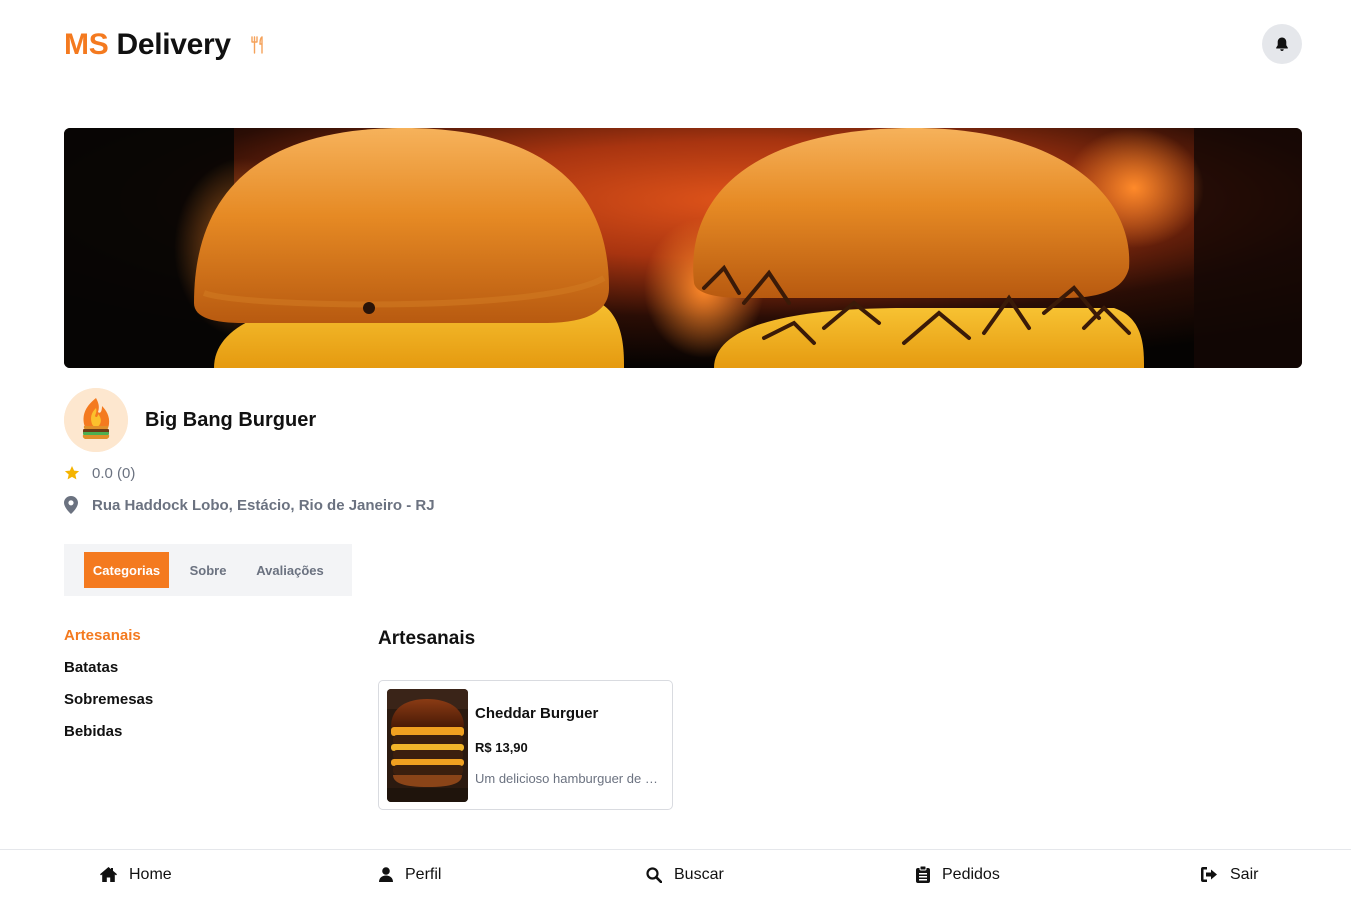  What do you see at coordinates (108, 874) in the screenshot?
I see `home-icon` at bounding box center [108, 874].